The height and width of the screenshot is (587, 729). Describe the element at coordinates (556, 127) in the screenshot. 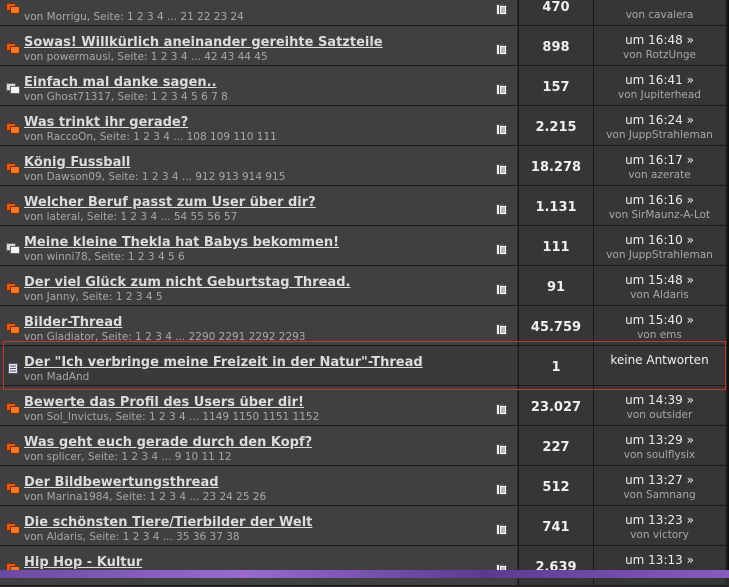

I see `reply-count: 2.215` at that location.